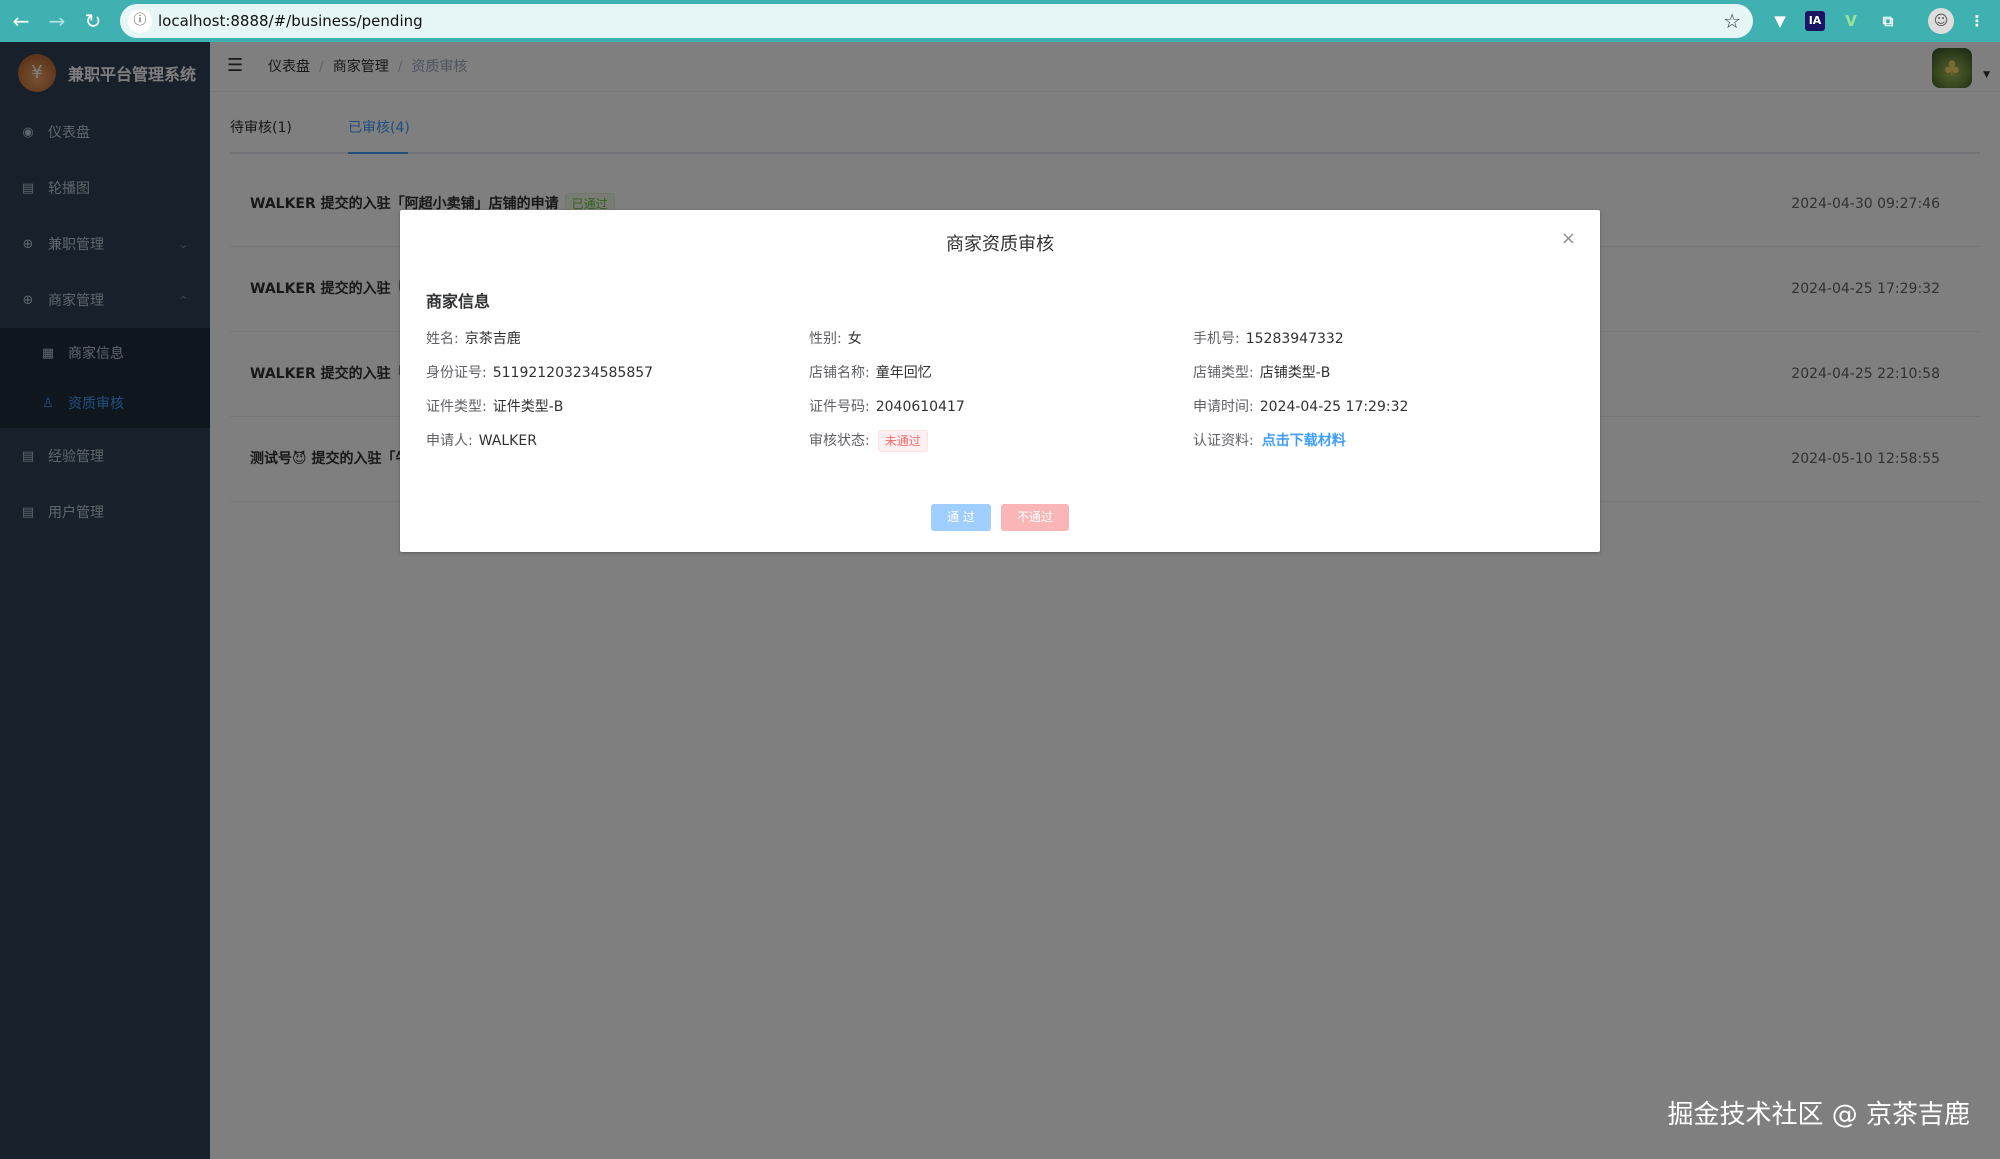 This screenshot has height=1159, width=2000. I want to click on address-bar: ⓘ localhost:8888/#/business/pending ☆, so click(936, 21).